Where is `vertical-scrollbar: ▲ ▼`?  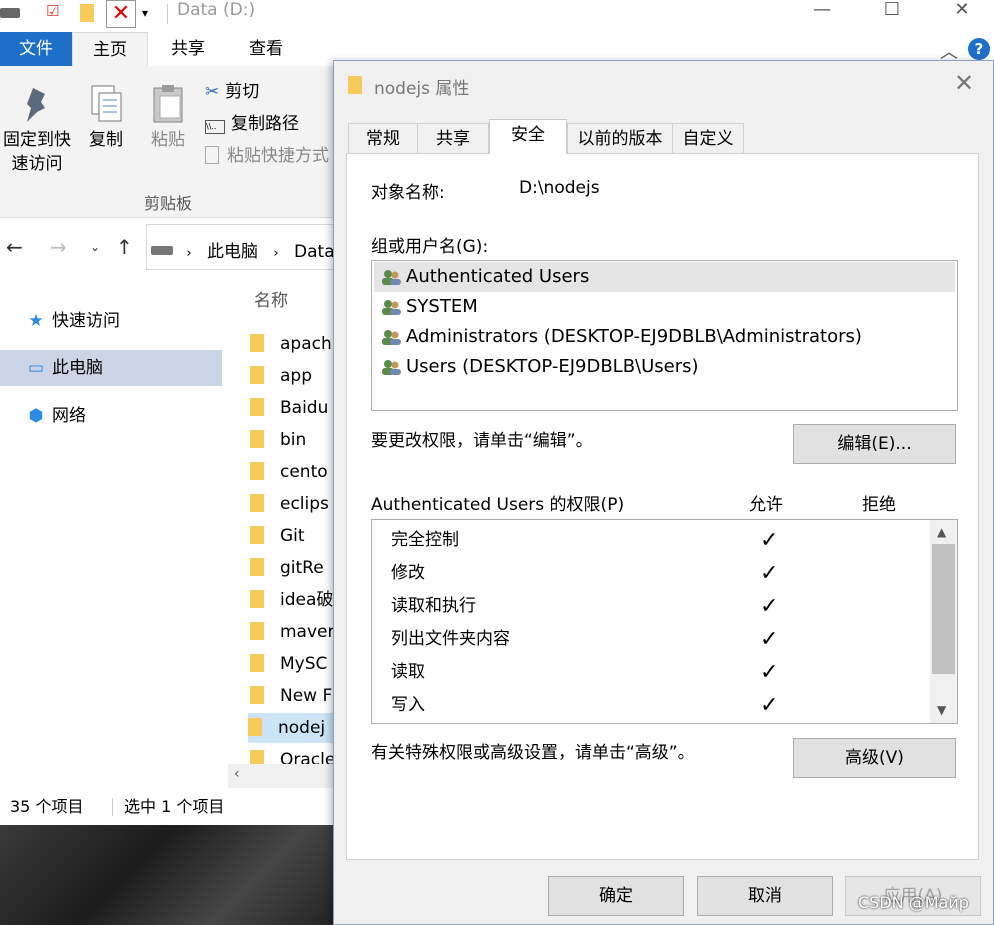
vertical-scrollbar: ▲ ▼ is located at coordinates (943, 621).